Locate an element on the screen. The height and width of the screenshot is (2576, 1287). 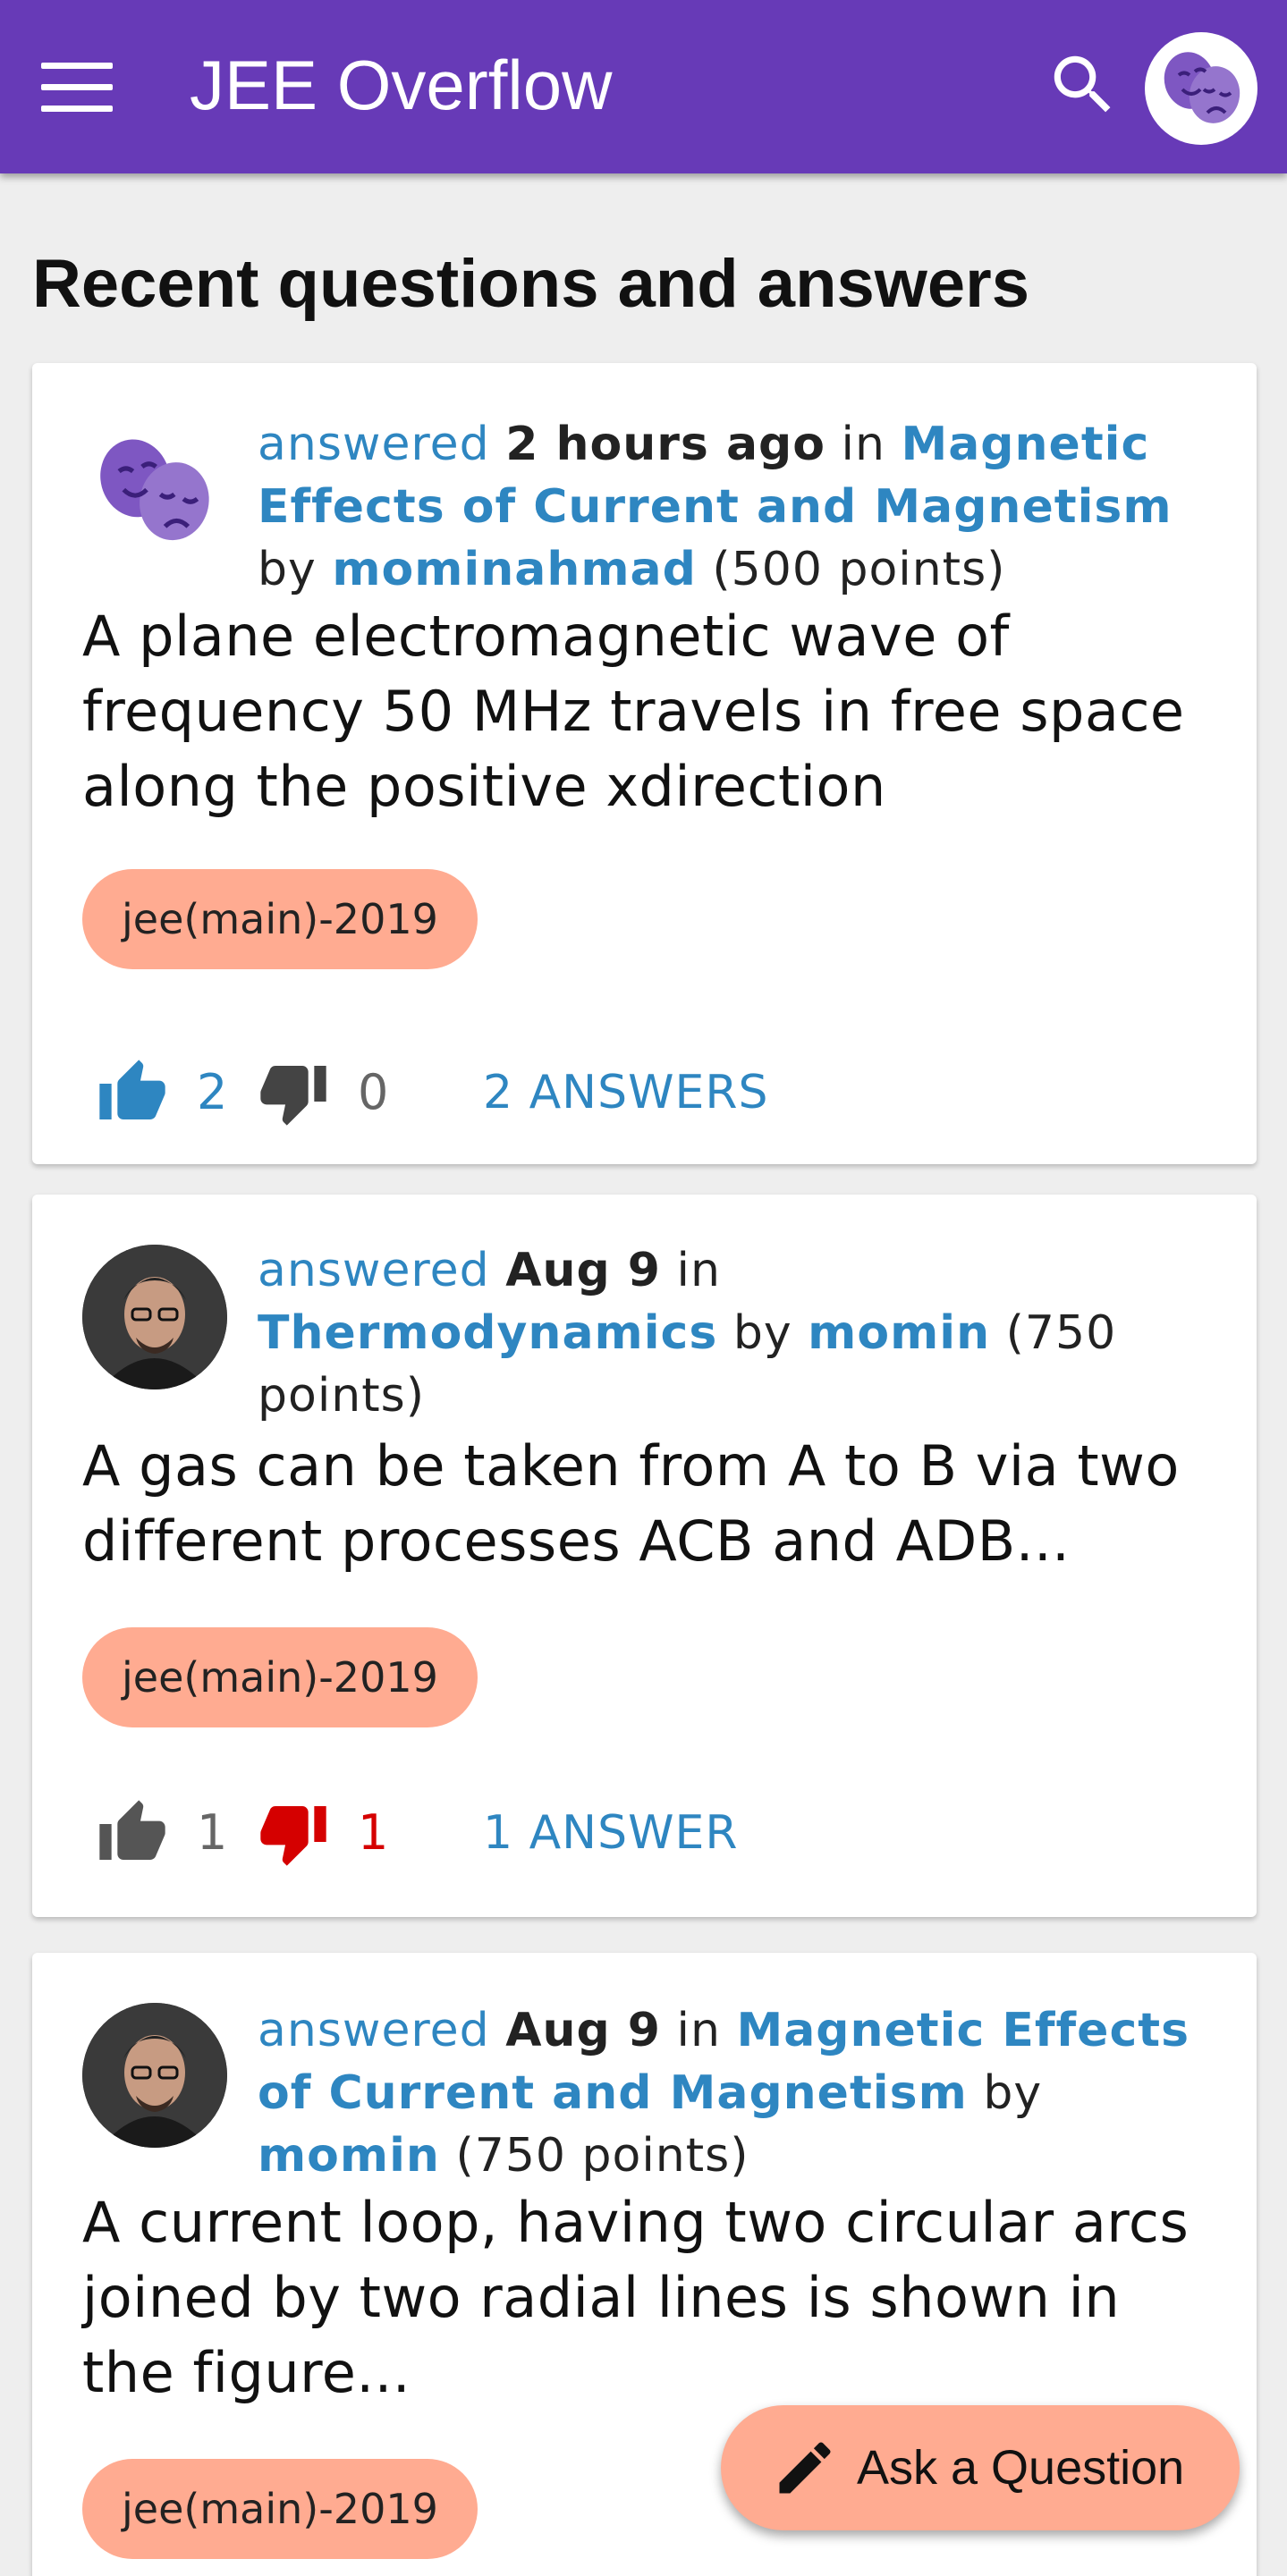
hamburger-menu-icon is located at coordinates (77, 66).